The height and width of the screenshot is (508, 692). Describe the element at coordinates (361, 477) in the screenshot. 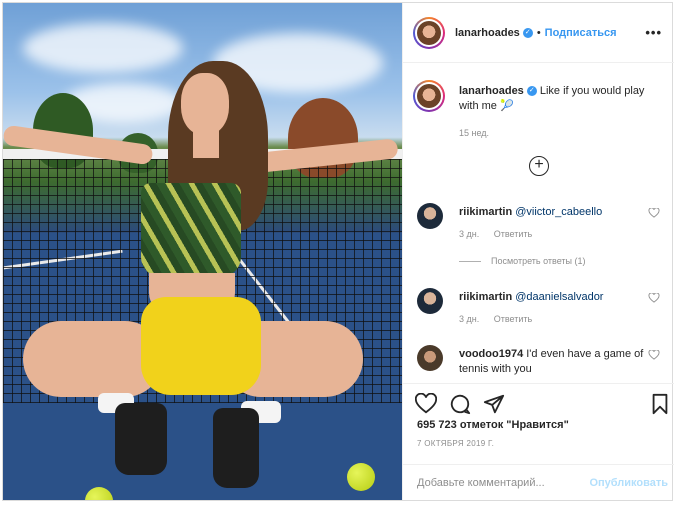

I see `tennis-ball` at that location.